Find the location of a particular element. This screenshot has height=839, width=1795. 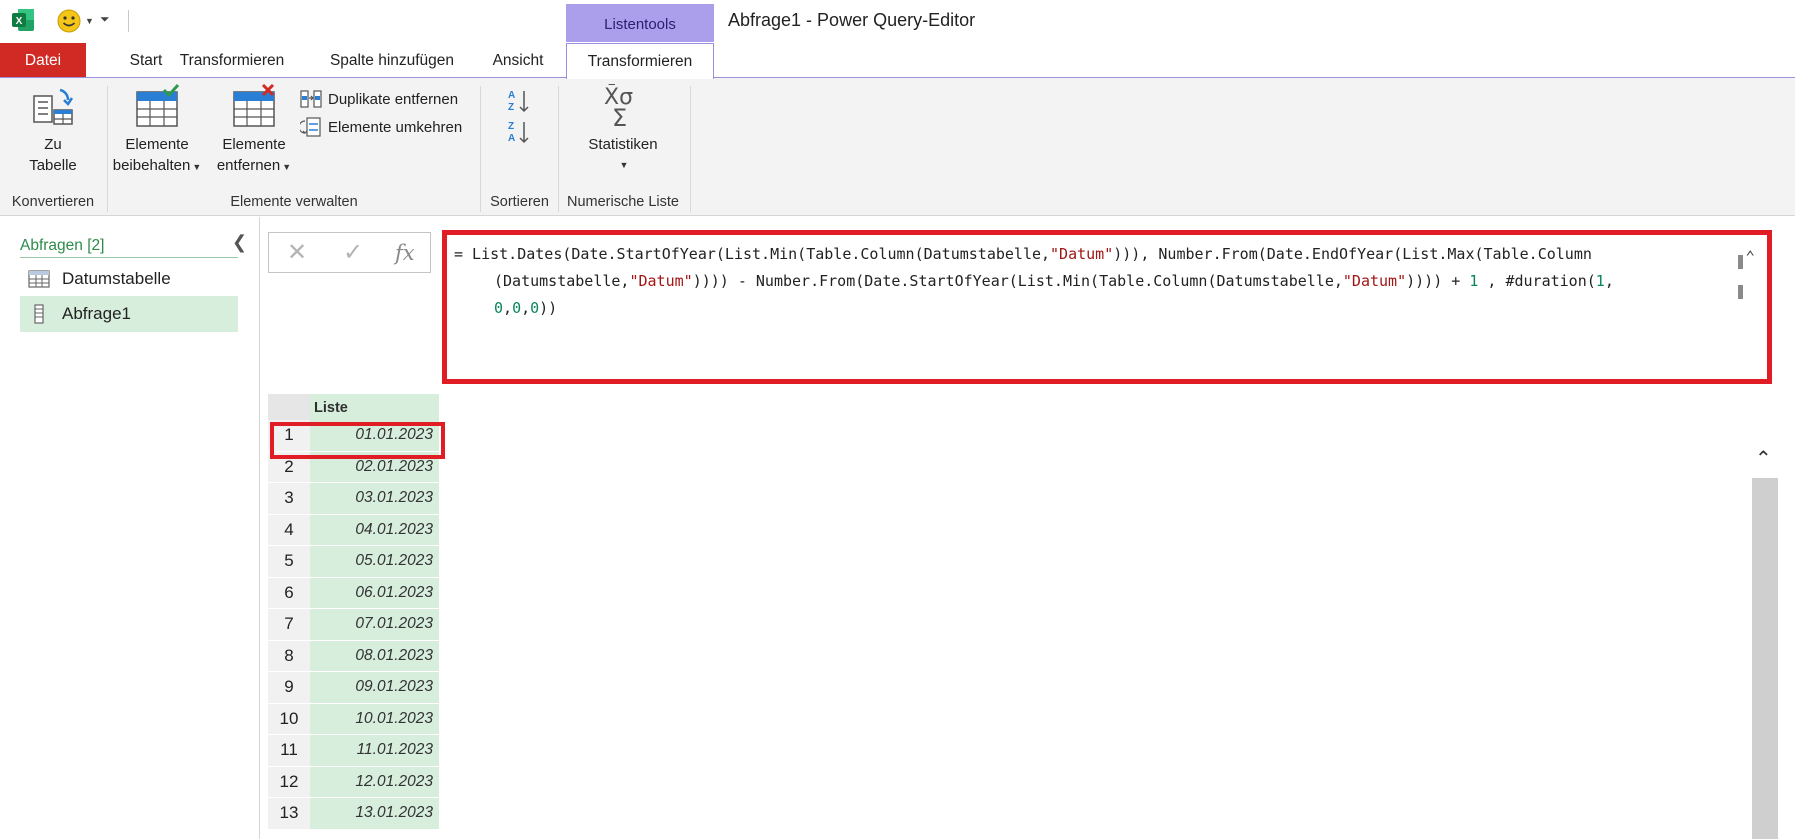

svg-text: Z is located at coordinates (511, 107).